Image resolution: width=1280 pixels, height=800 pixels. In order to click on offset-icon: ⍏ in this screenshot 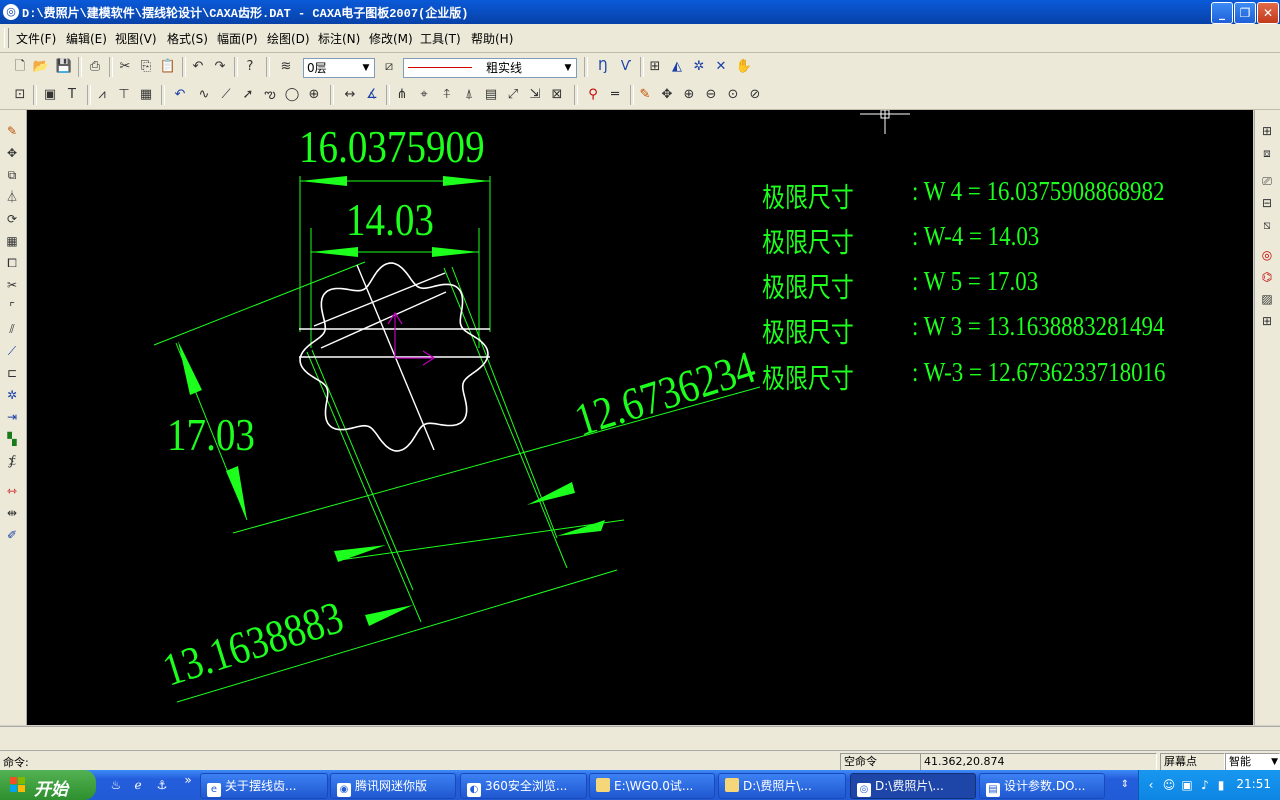, I will do `click(447, 95)`.